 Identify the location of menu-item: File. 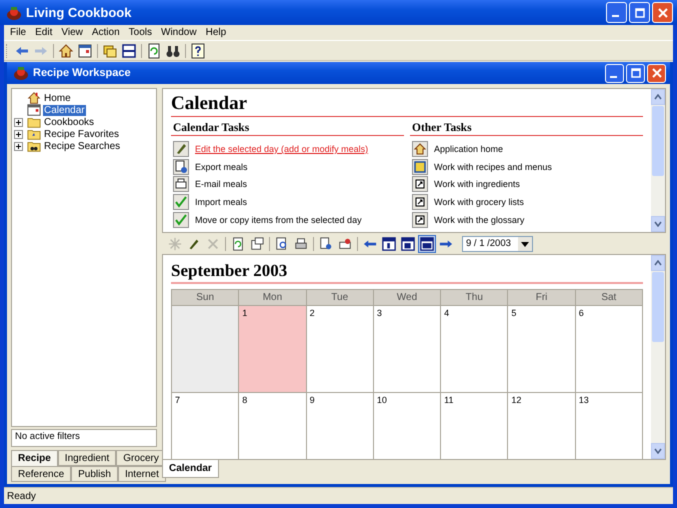
(19, 32).